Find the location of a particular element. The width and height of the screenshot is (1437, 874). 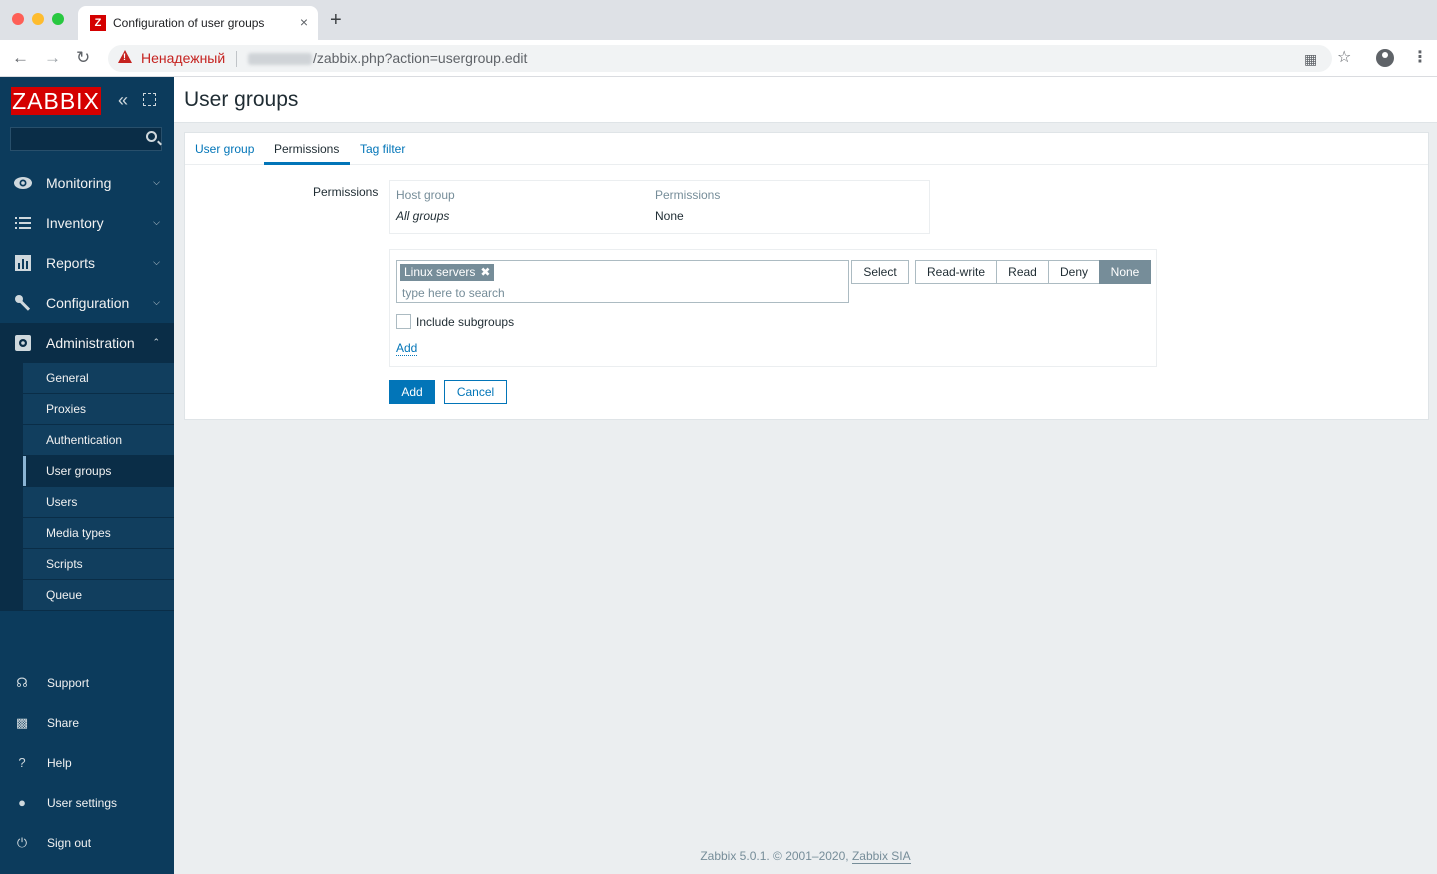

table-header-permissions: Permissions is located at coordinates (688, 195).